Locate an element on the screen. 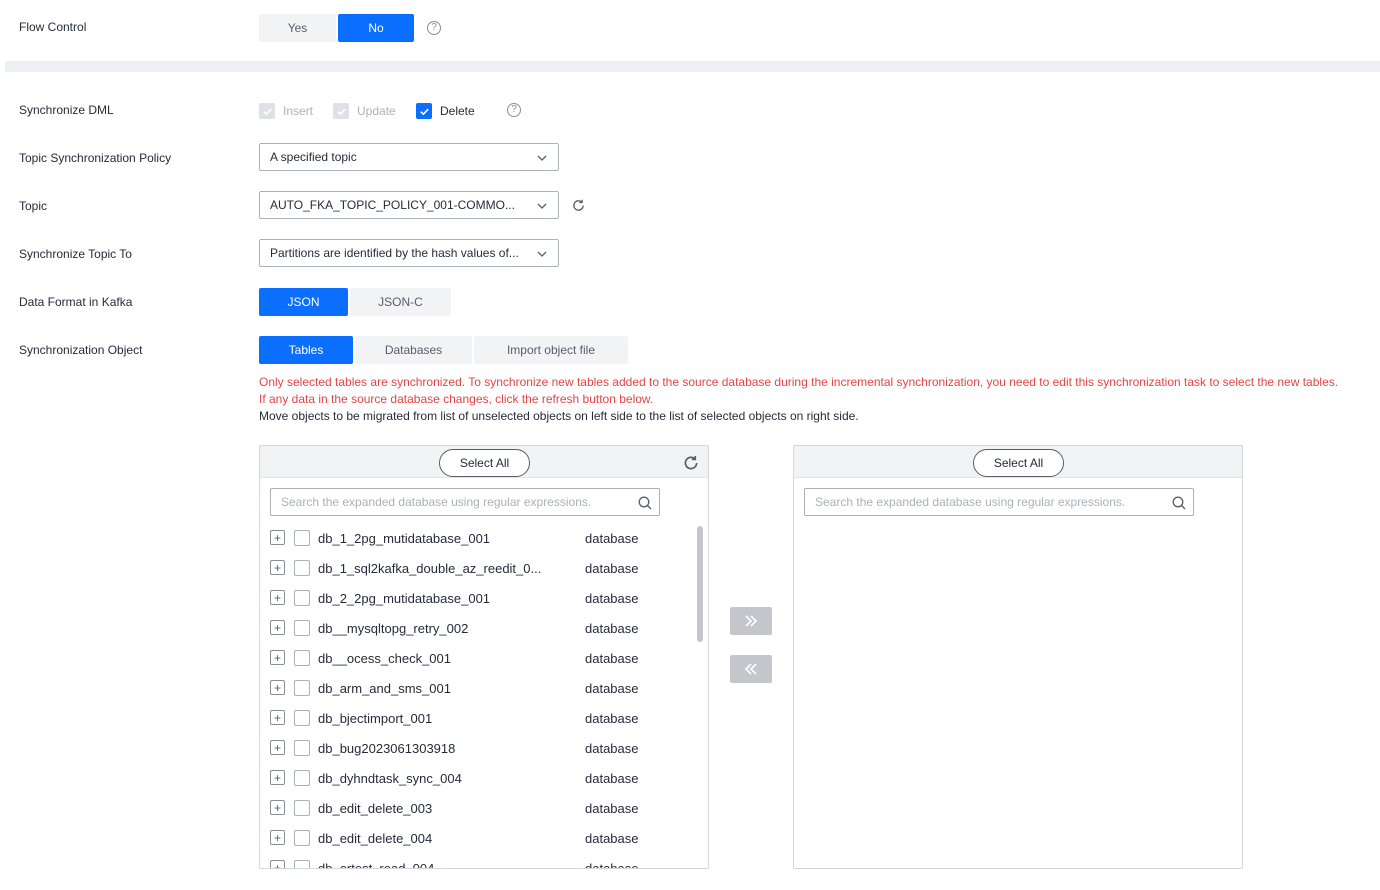  list-item: + db_ertest_read_004 database is located at coordinates (478, 861).